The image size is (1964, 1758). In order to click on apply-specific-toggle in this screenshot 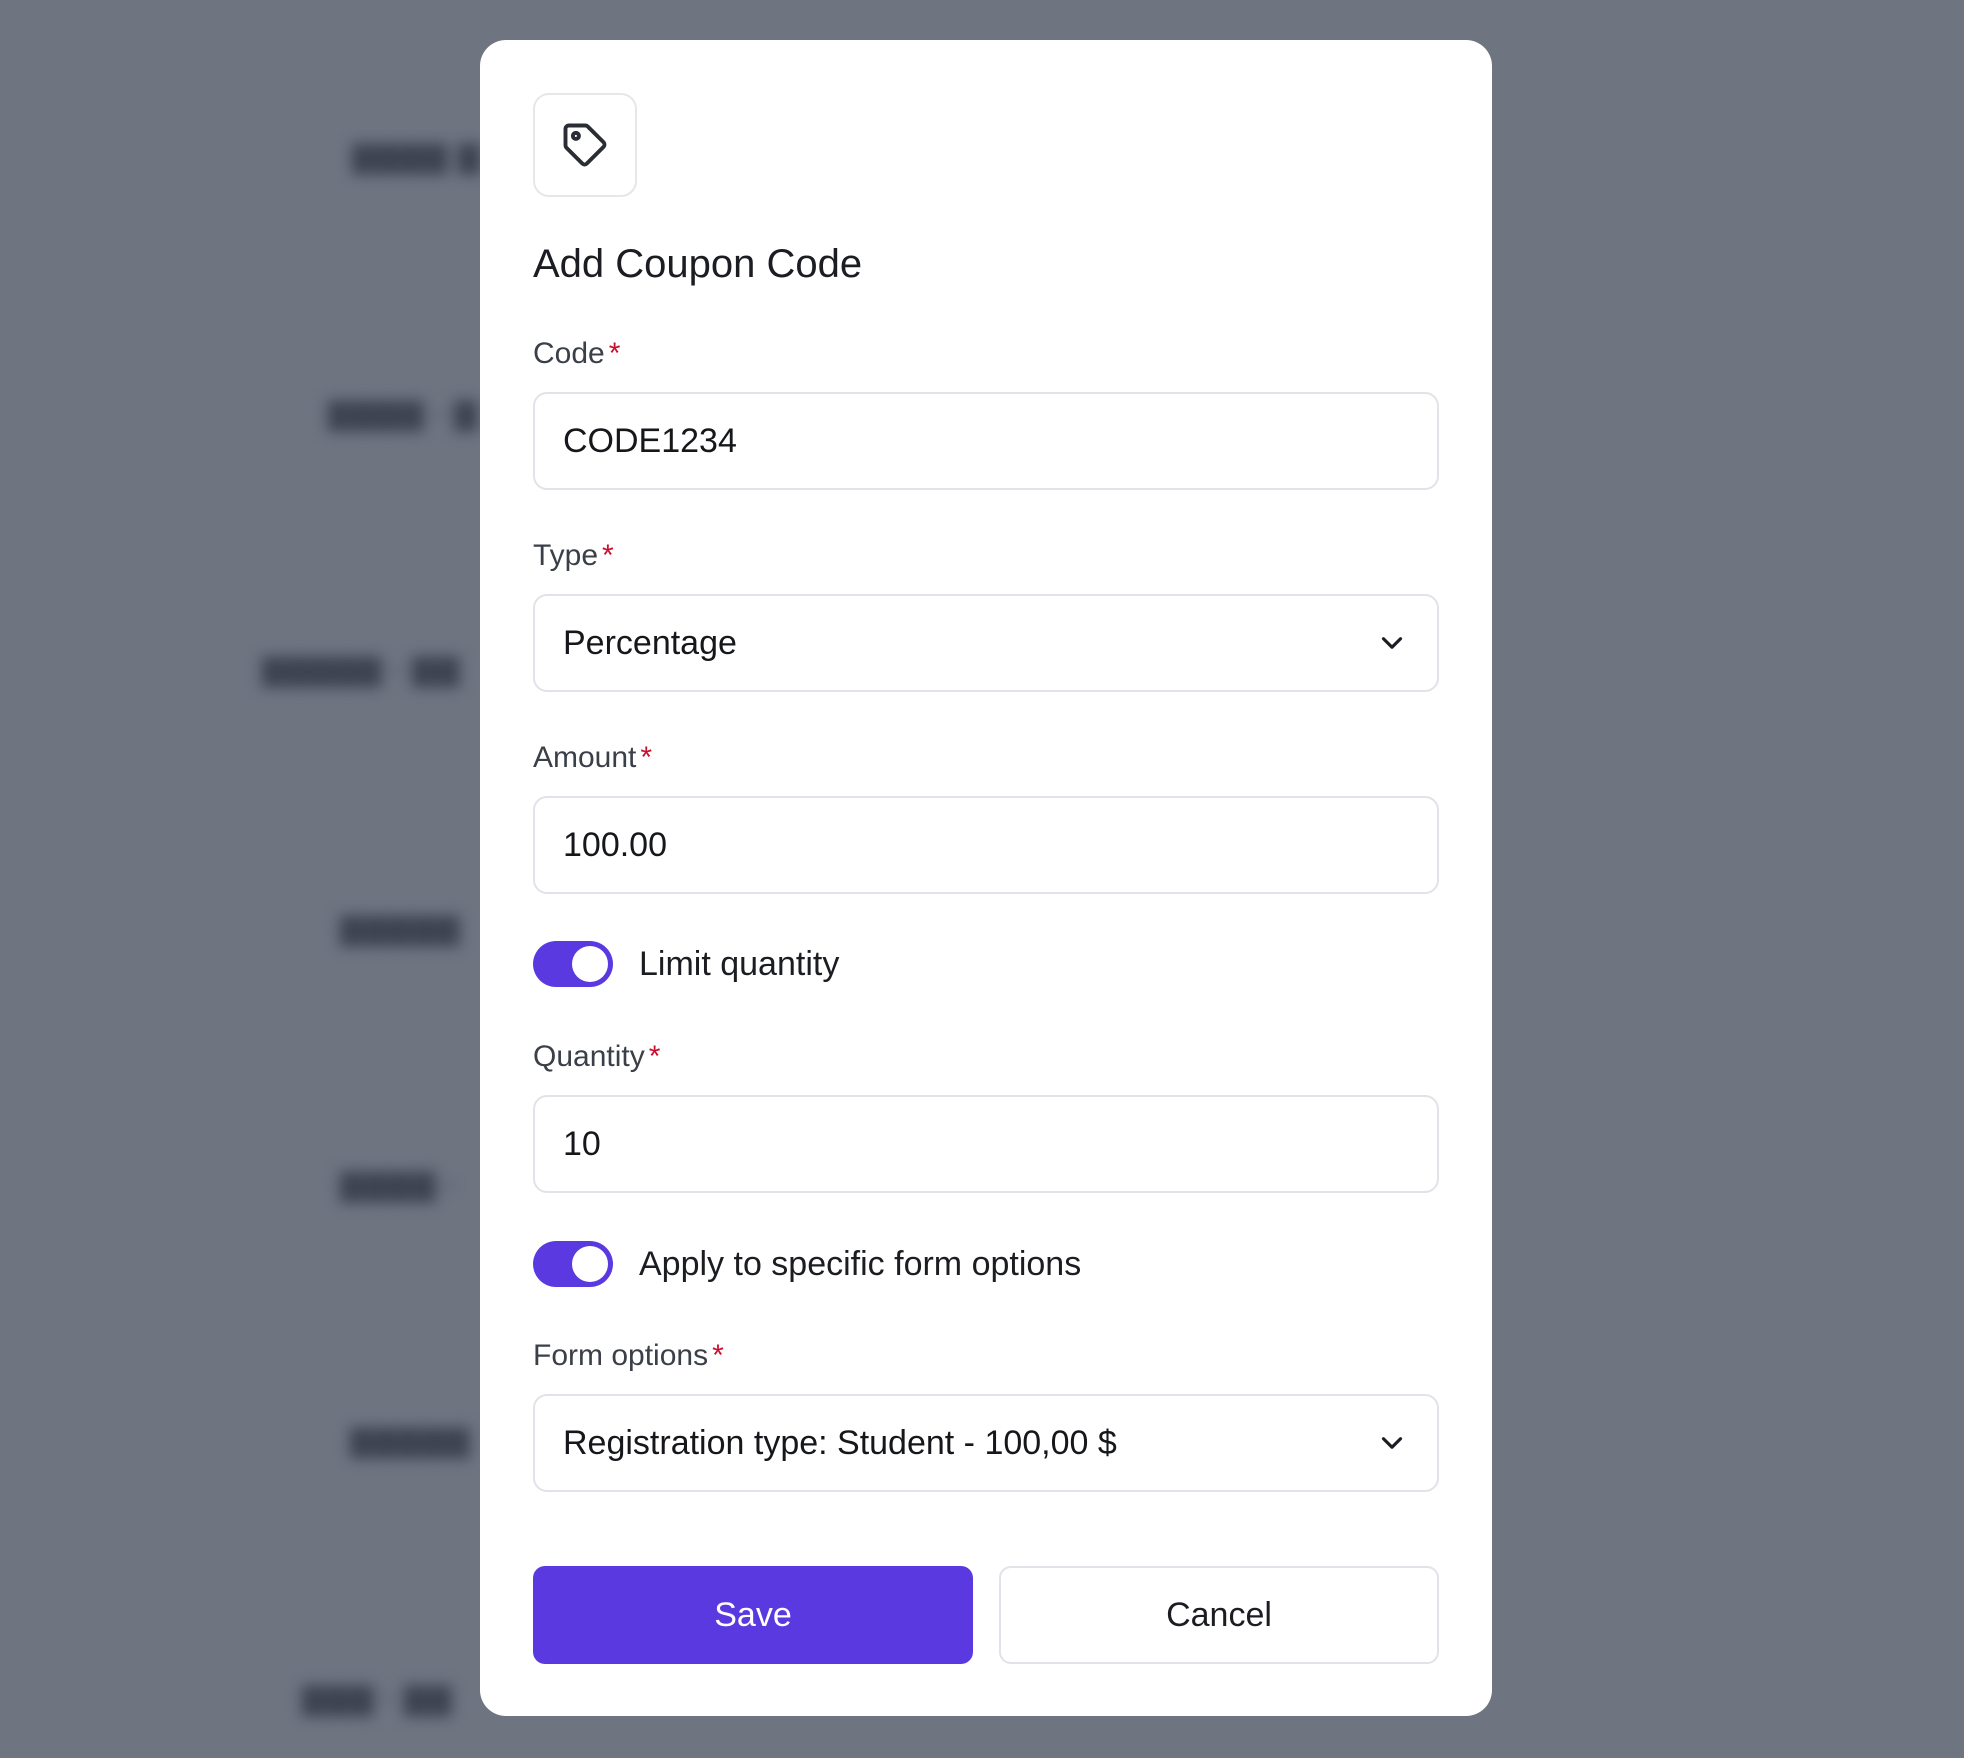, I will do `click(573, 1264)`.